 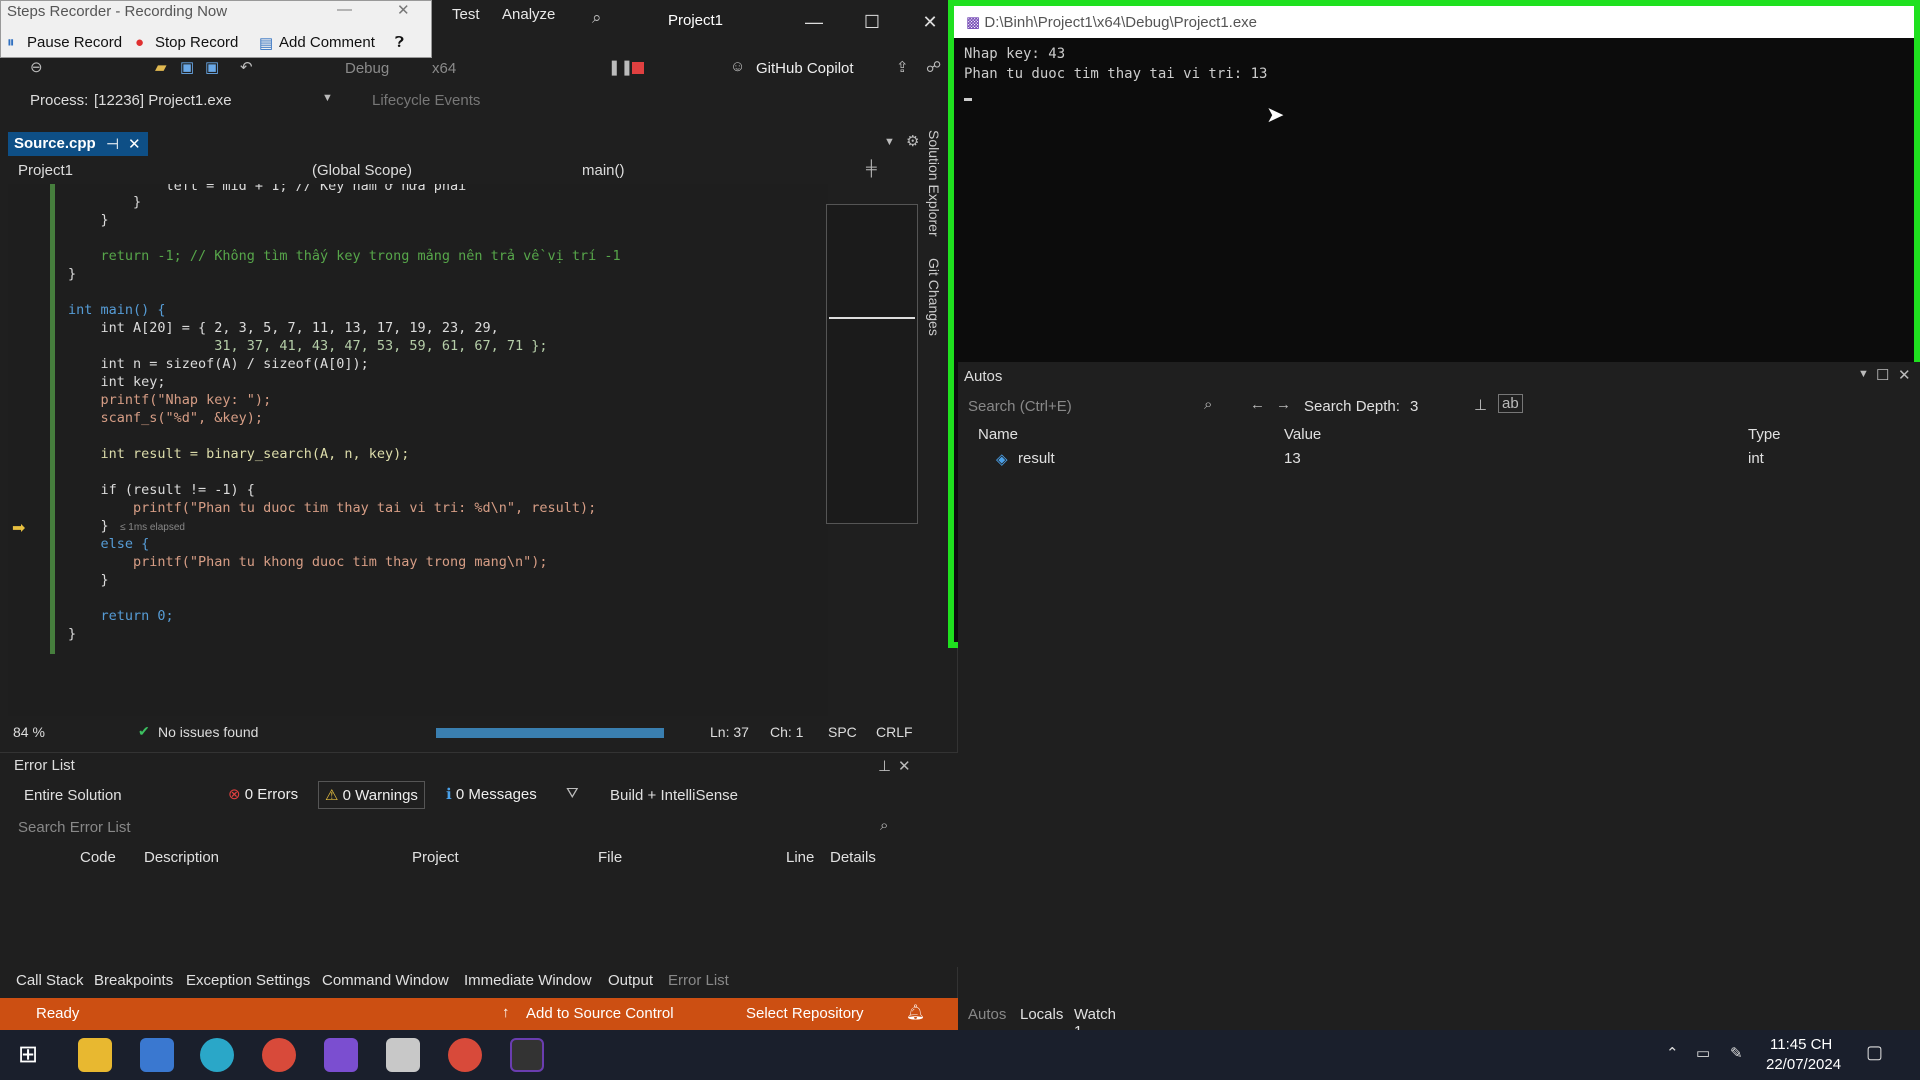 I want to click on stop-record-button: Stop Record, so click(x=196, y=42).